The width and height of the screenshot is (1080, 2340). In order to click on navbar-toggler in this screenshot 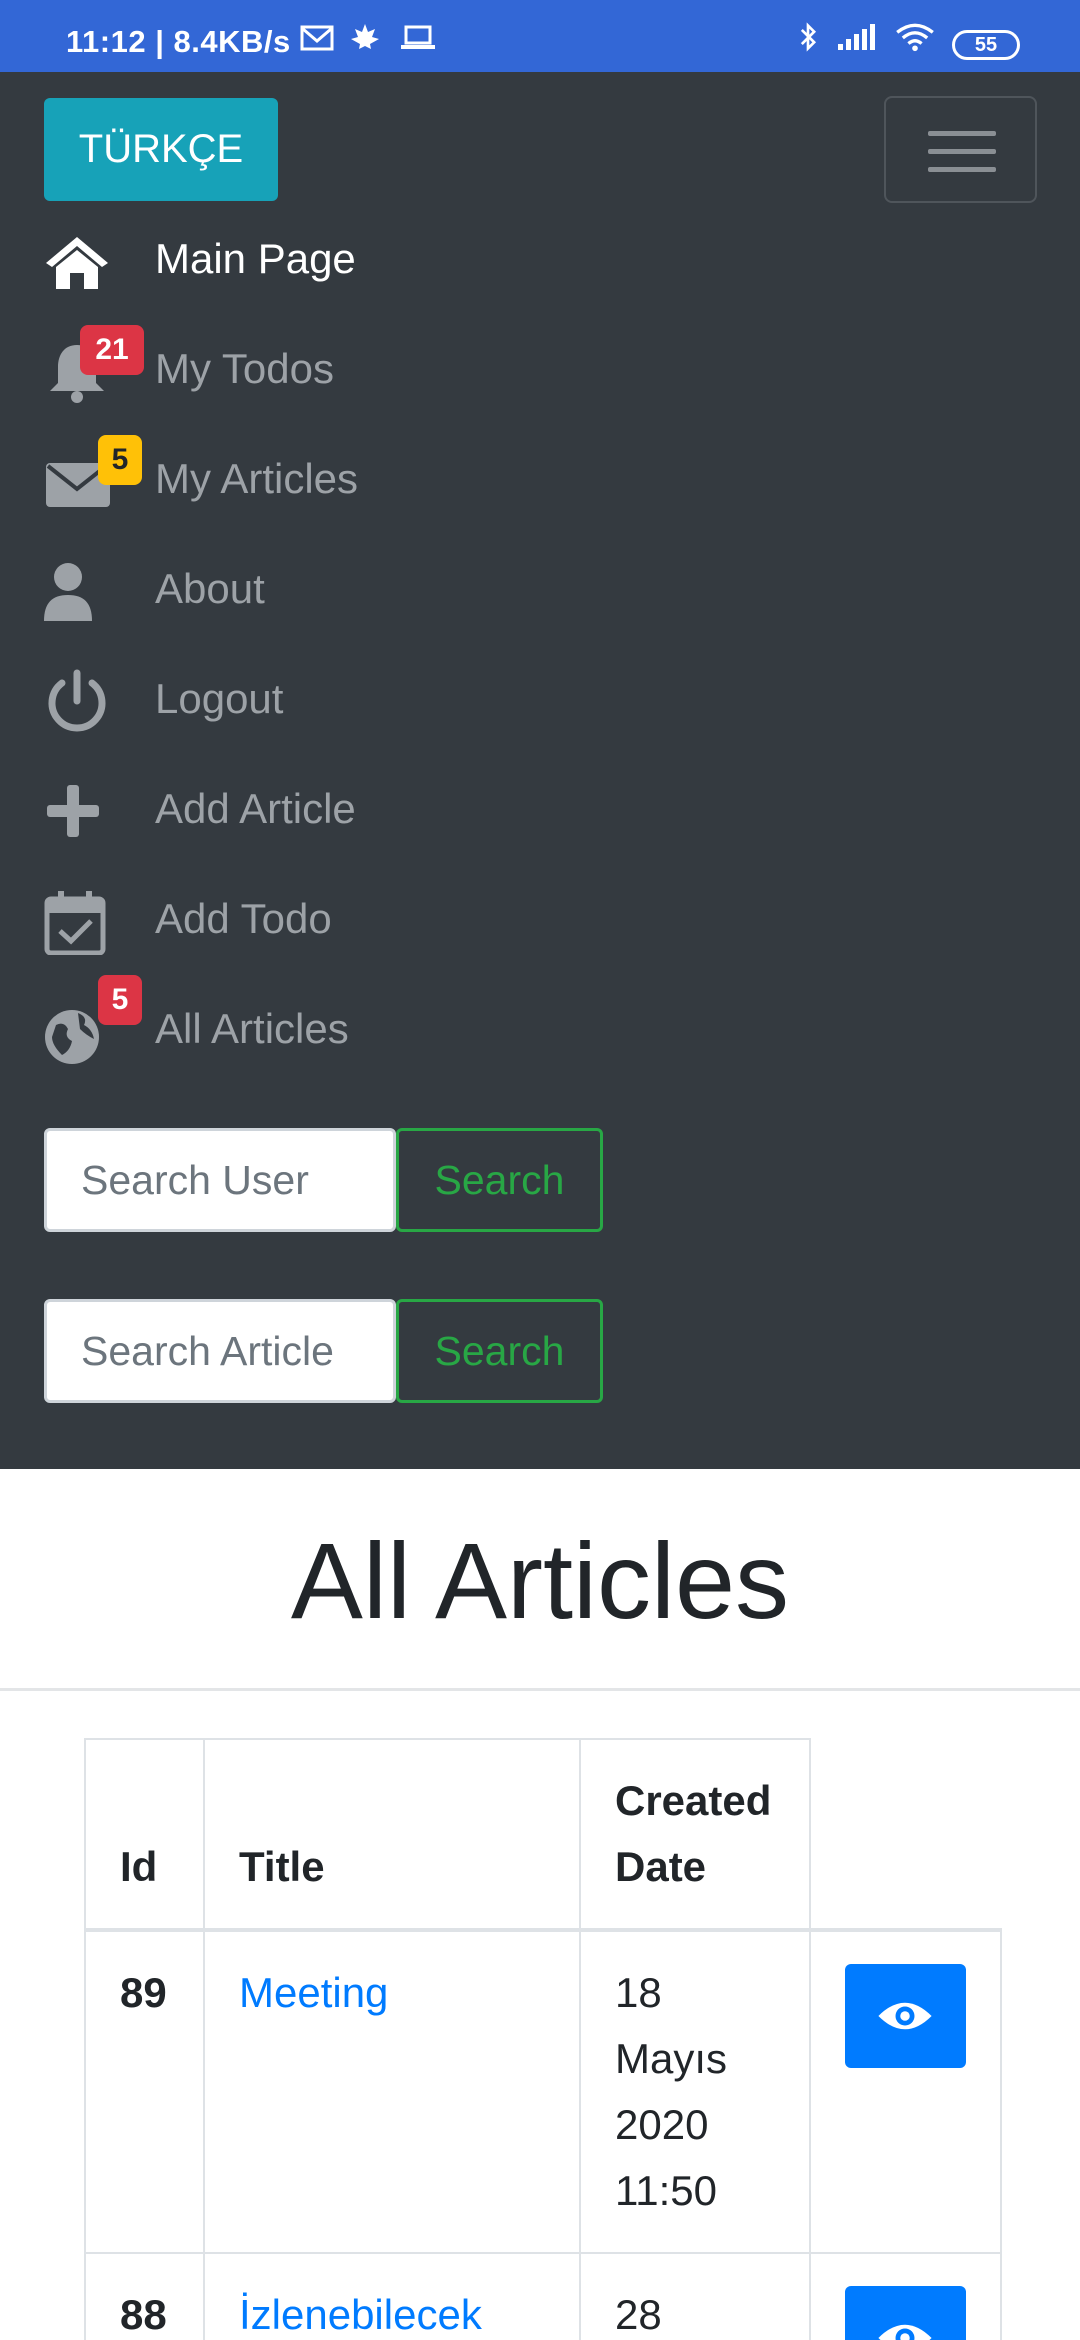, I will do `click(960, 149)`.